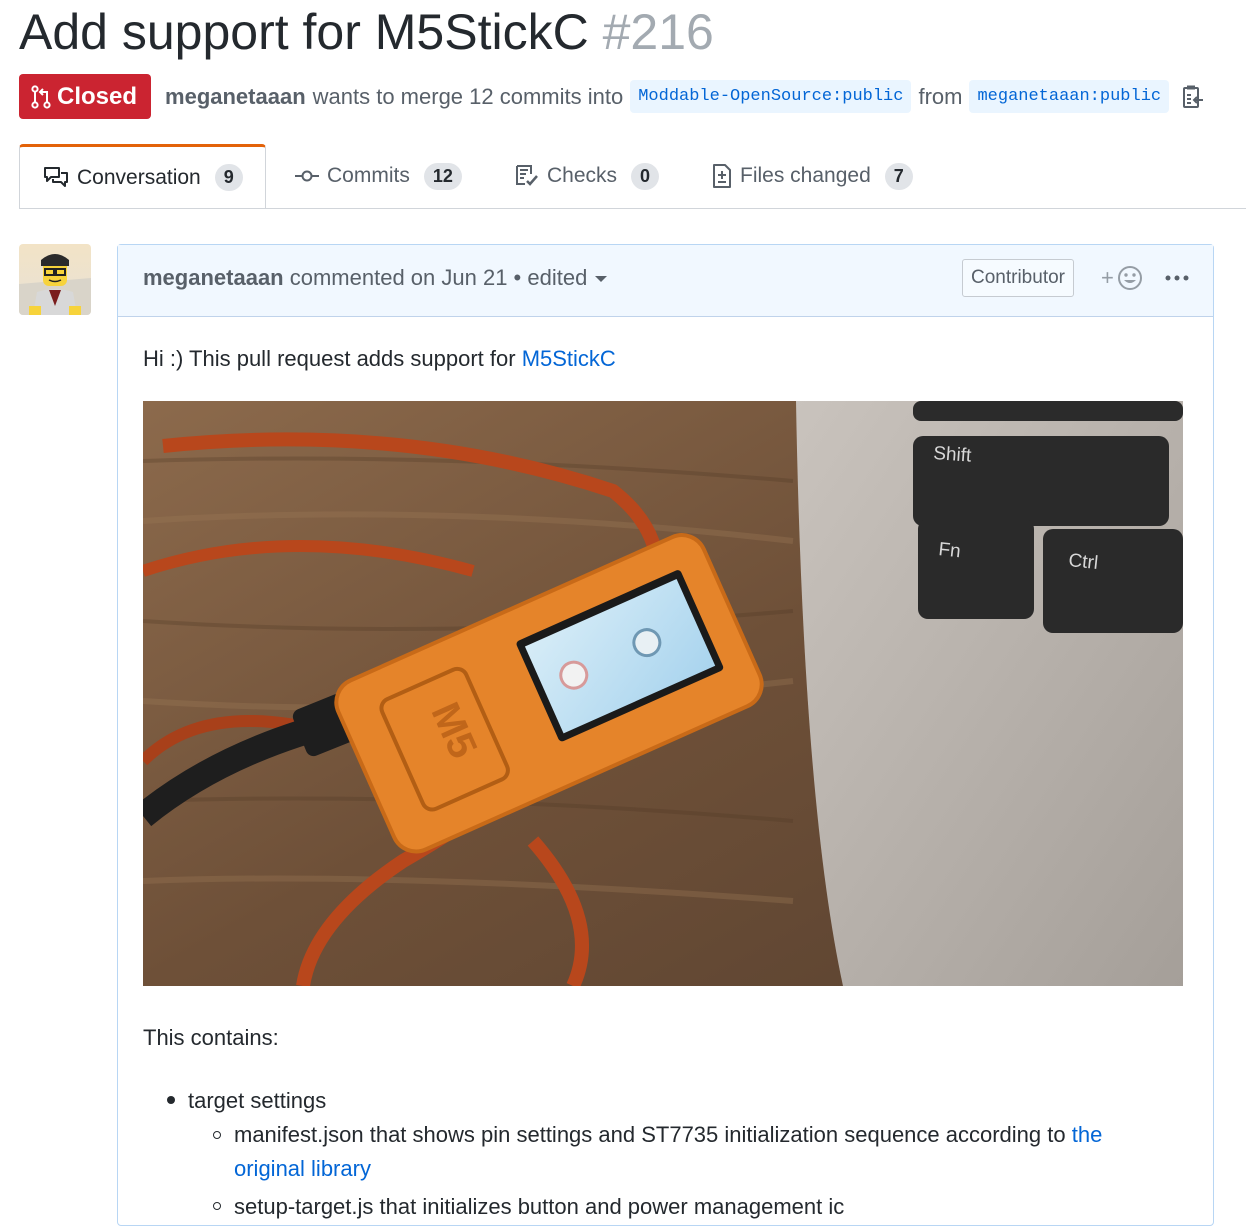 This screenshot has width=1246, height=1226. Describe the element at coordinates (1069, 96) in the screenshot. I see `head-branch: meganetaaan:public` at that location.